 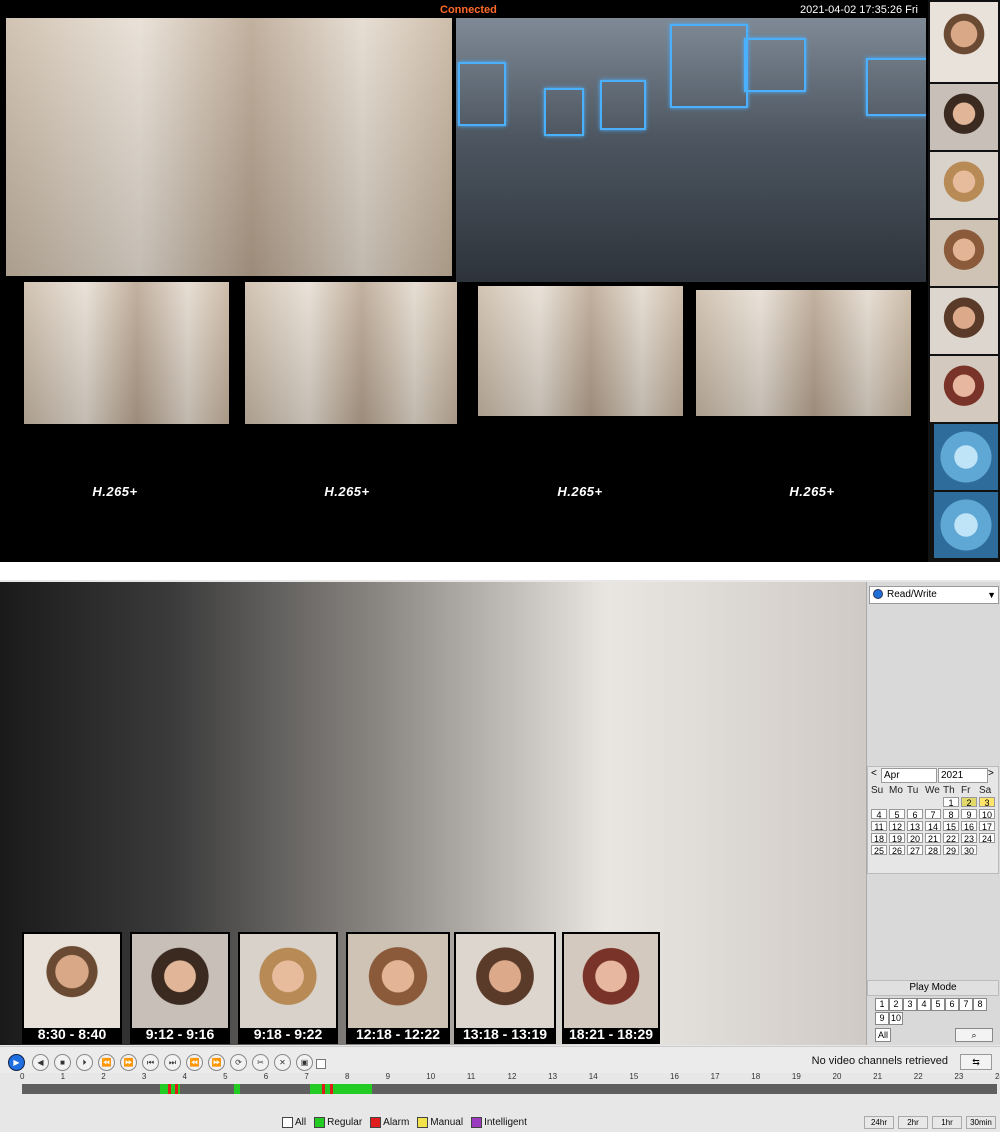 I want to click on channel-button: 5, so click(x=938, y=1004).